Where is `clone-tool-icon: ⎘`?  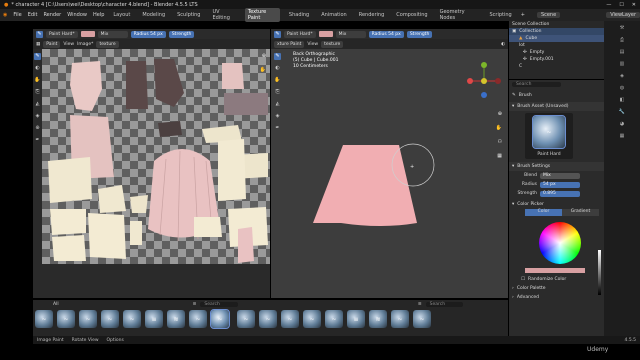 clone-tool-icon: ⎘ is located at coordinates (37, 92).